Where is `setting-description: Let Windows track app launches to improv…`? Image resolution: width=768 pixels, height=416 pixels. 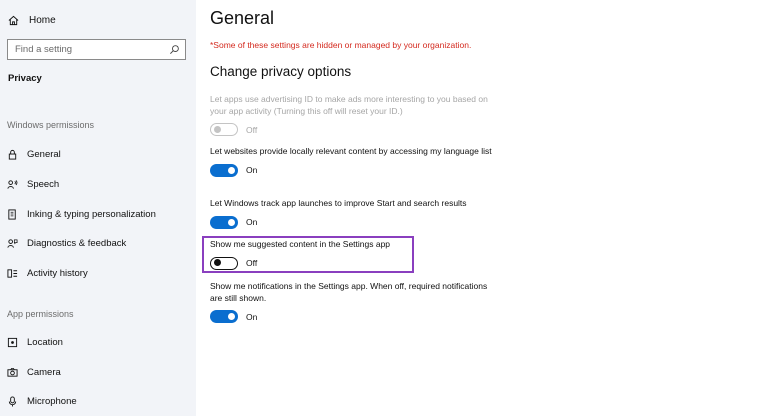
setting-description: Let Windows track app launches to improv… is located at coordinates (338, 203).